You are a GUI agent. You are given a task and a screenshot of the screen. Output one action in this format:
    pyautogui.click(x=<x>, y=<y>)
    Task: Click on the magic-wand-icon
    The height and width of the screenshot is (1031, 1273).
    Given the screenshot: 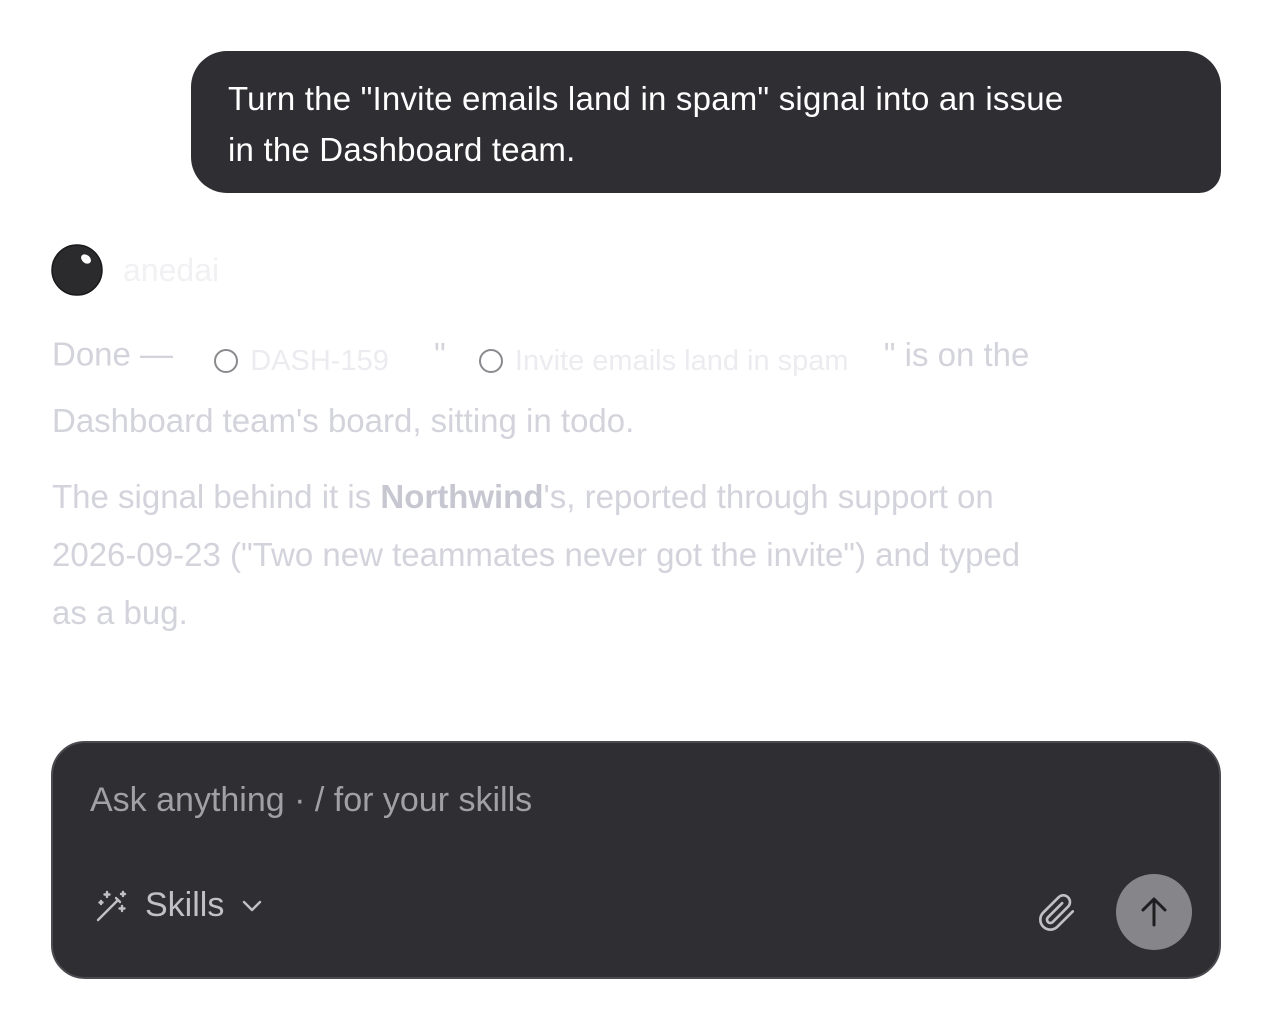 What is the action you would take?
    pyautogui.click(x=111, y=905)
    